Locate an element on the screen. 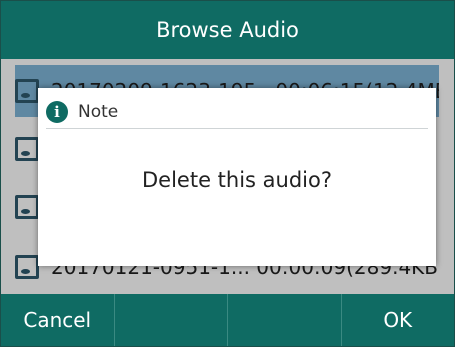  softkey-bar: Cancel OK is located at coordinates (227, 320).